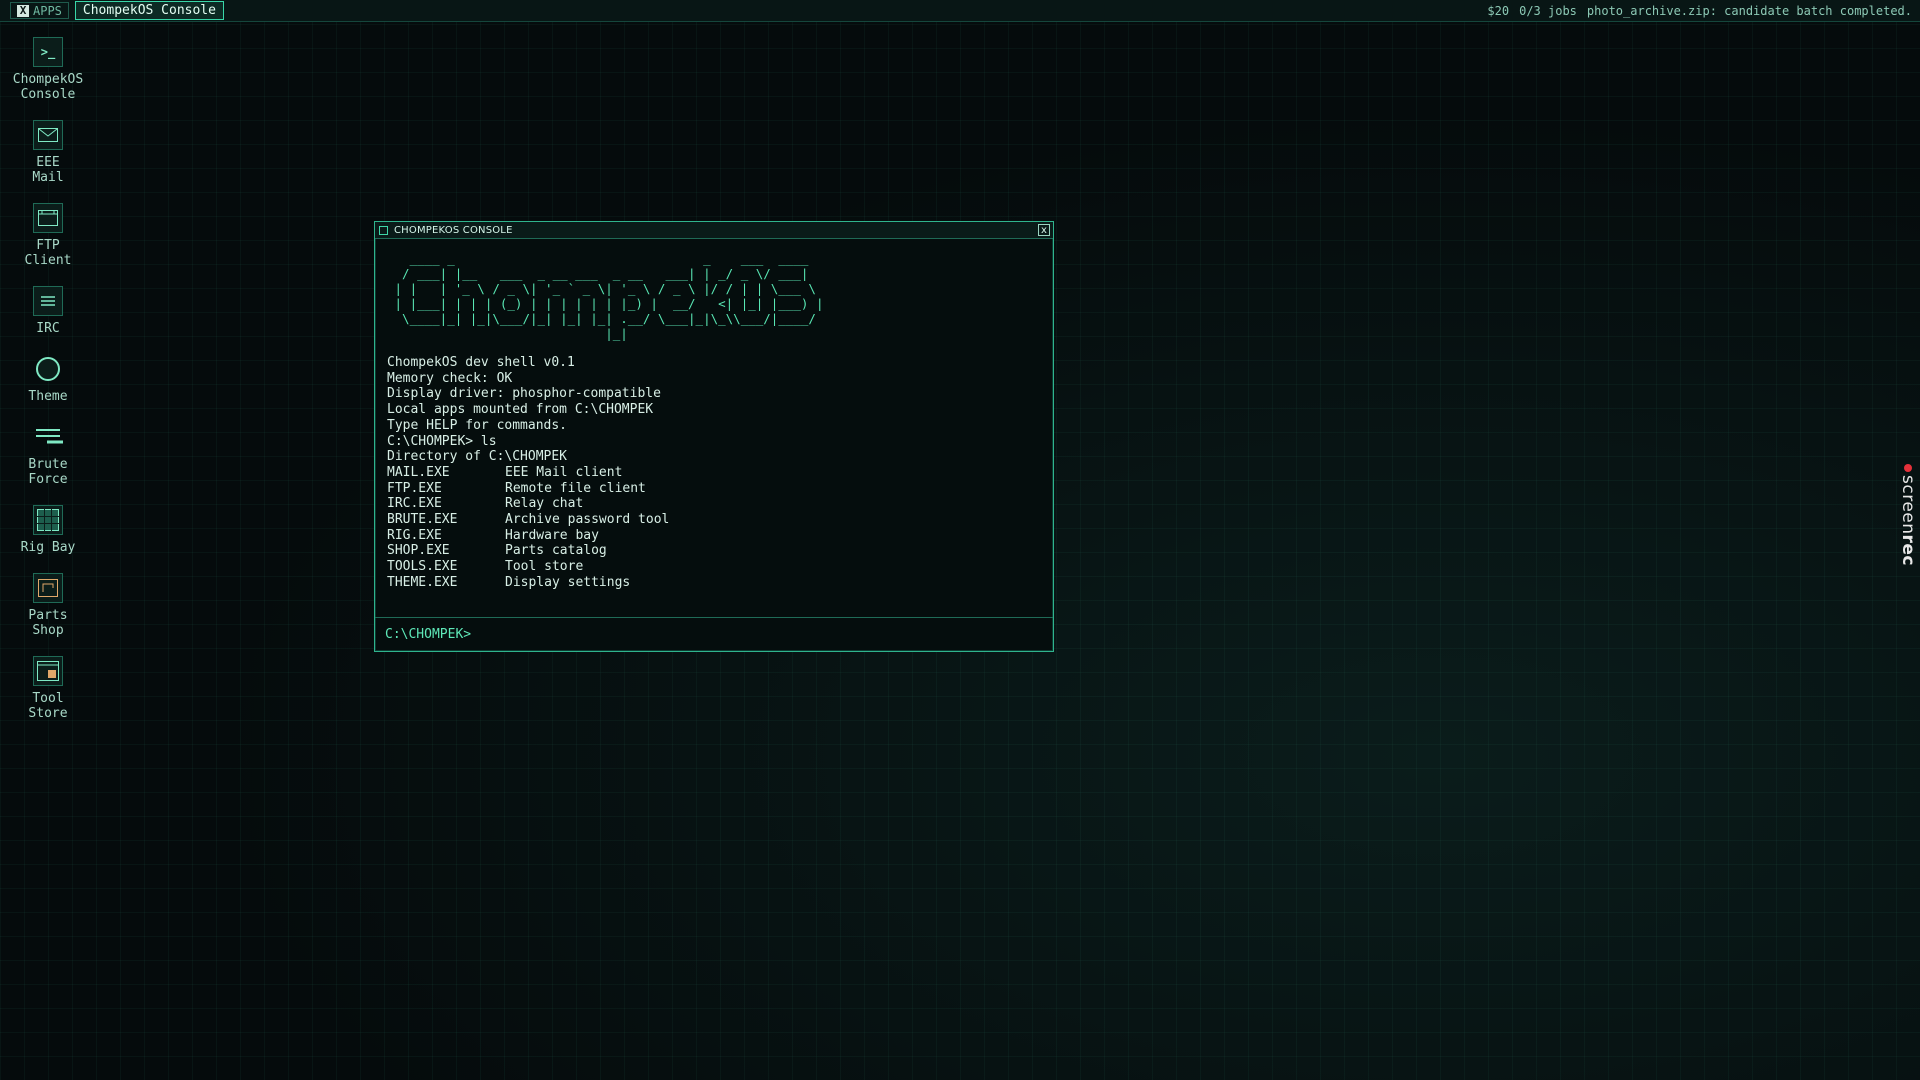 The image size is (1920, 1080). What do you see at coordinates (414, 488) in the screenshot?
I see `file-name: FTP.EXE` at bounding box center [414, 488].